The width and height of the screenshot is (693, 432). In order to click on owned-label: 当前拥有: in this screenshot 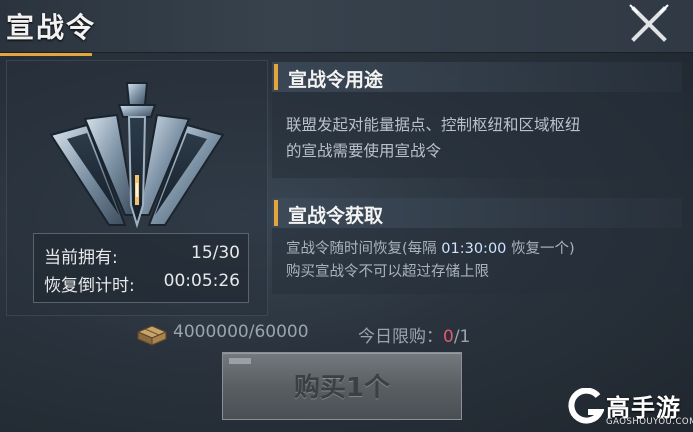, I will do `click(81, 258)`.